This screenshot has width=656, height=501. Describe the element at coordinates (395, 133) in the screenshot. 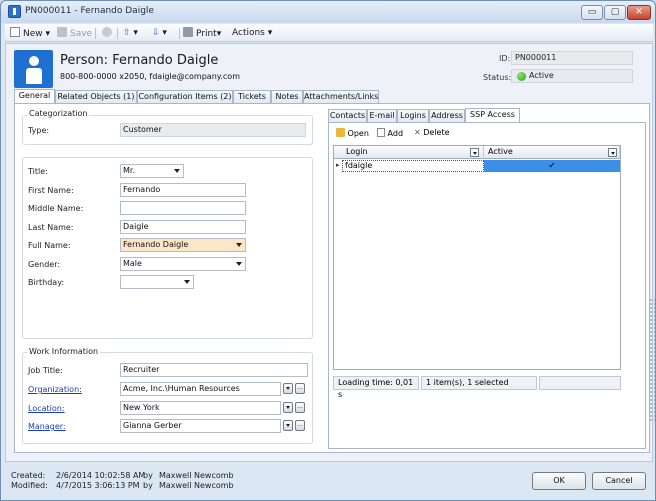

I see `add-label: Add` at that location.